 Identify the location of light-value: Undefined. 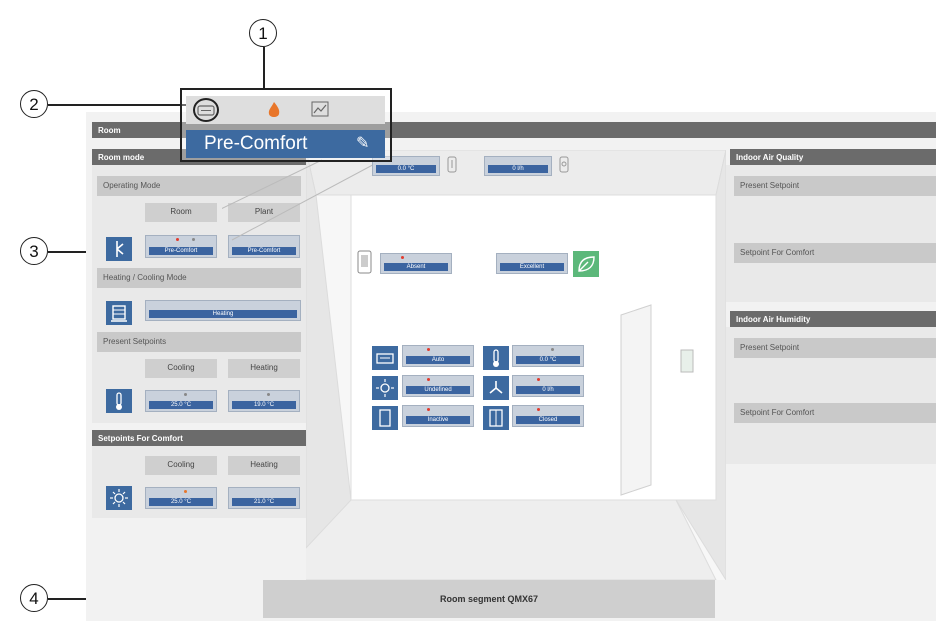
(438, 386).